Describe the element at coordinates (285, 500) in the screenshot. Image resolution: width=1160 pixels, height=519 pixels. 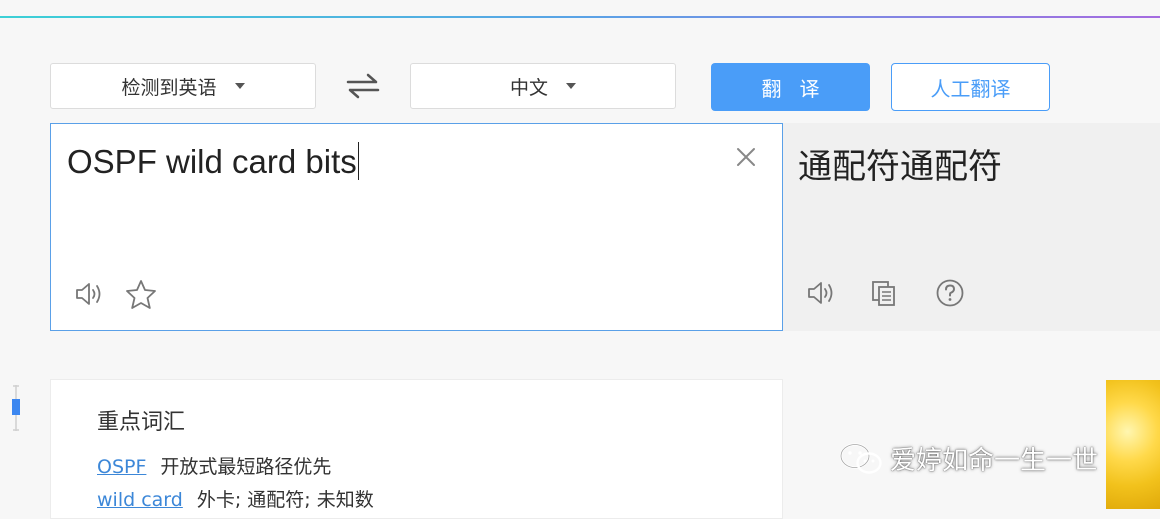
I see `vocabulary-meaning: 外卡; 通配符; 未知数` at that location.